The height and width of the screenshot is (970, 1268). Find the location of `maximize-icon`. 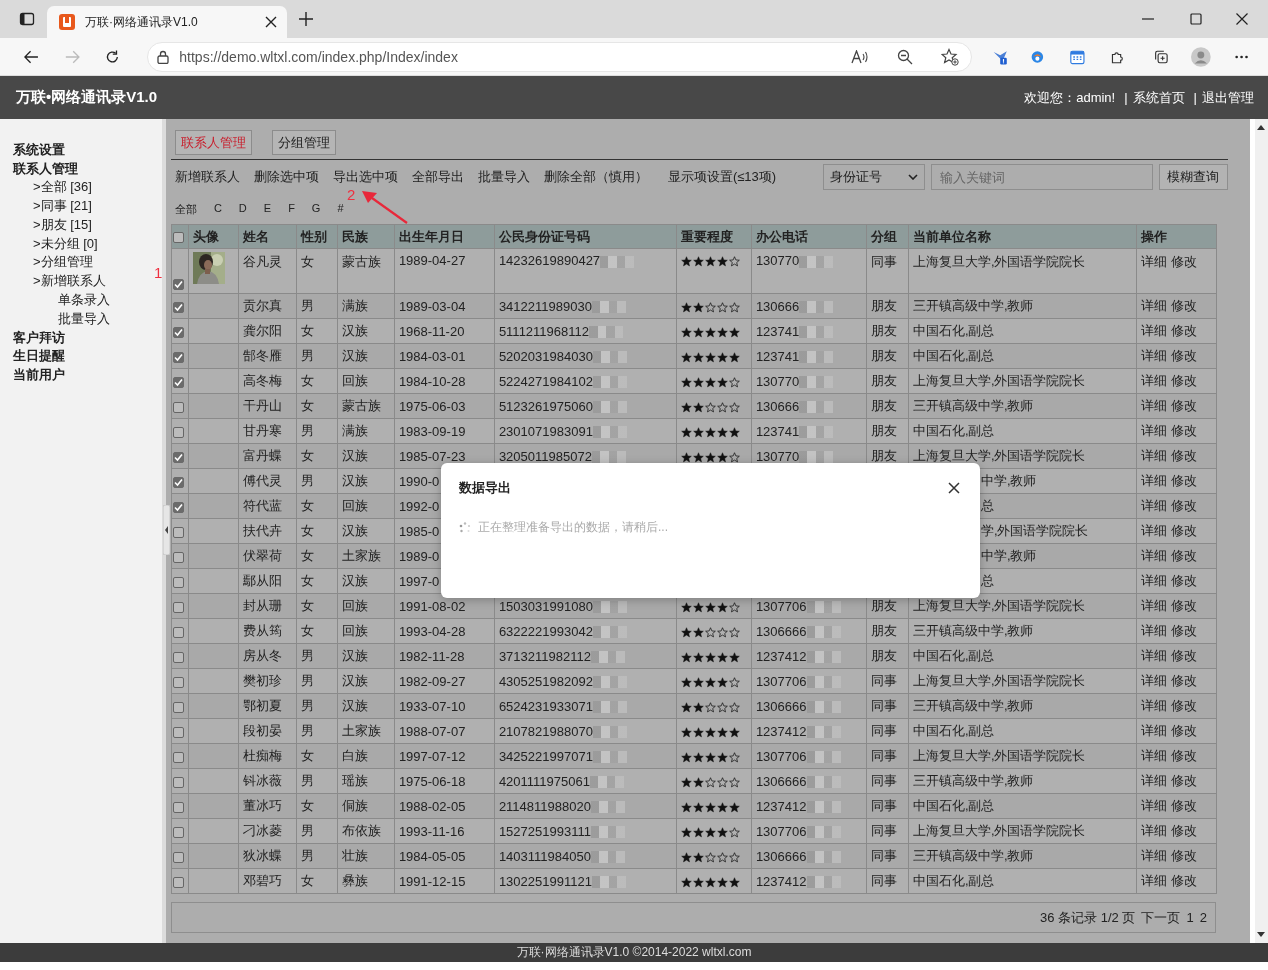

maximize-icon is located at coordinates (1196, 19).